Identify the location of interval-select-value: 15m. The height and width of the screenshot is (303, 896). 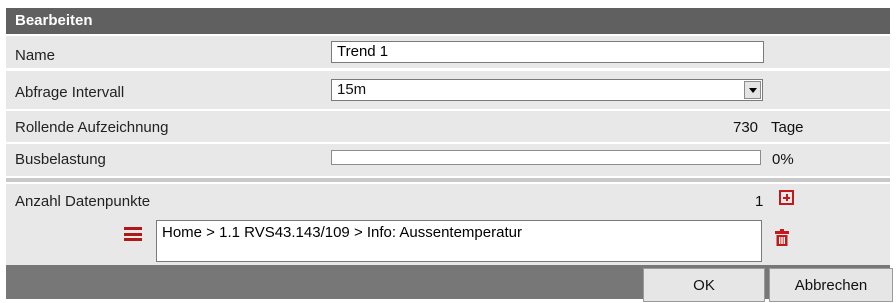
(352, 89).